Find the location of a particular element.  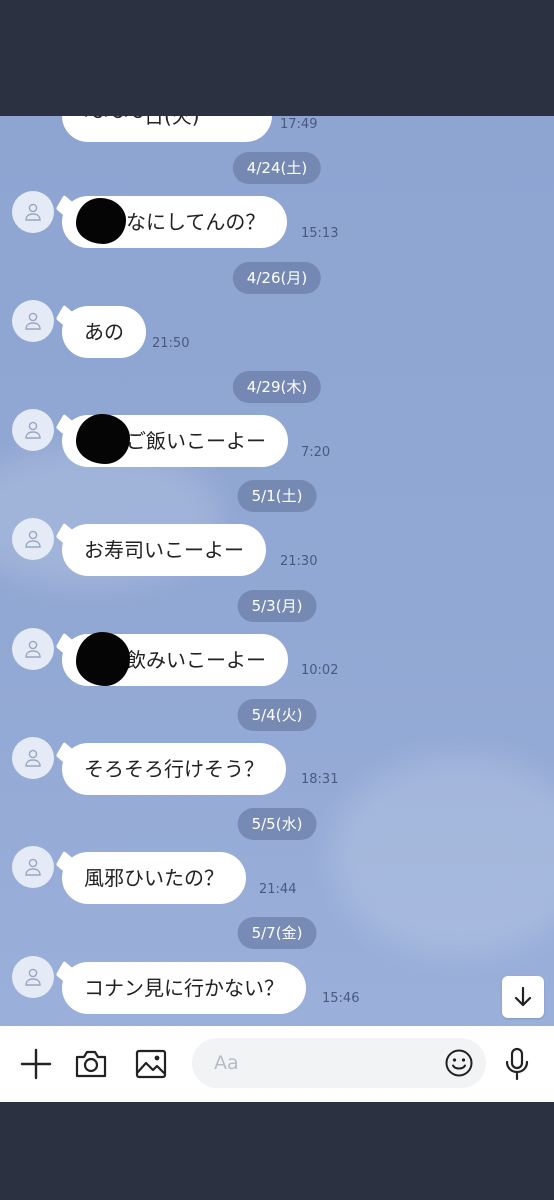

camera-icon is located at coordinates (91, 1064).